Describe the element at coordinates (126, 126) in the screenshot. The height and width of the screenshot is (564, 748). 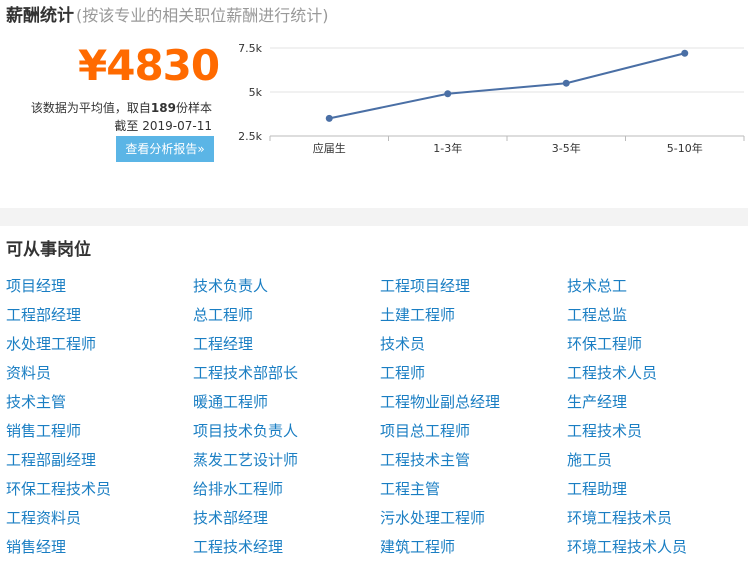
I see `date-prefix: 截至` at that location.